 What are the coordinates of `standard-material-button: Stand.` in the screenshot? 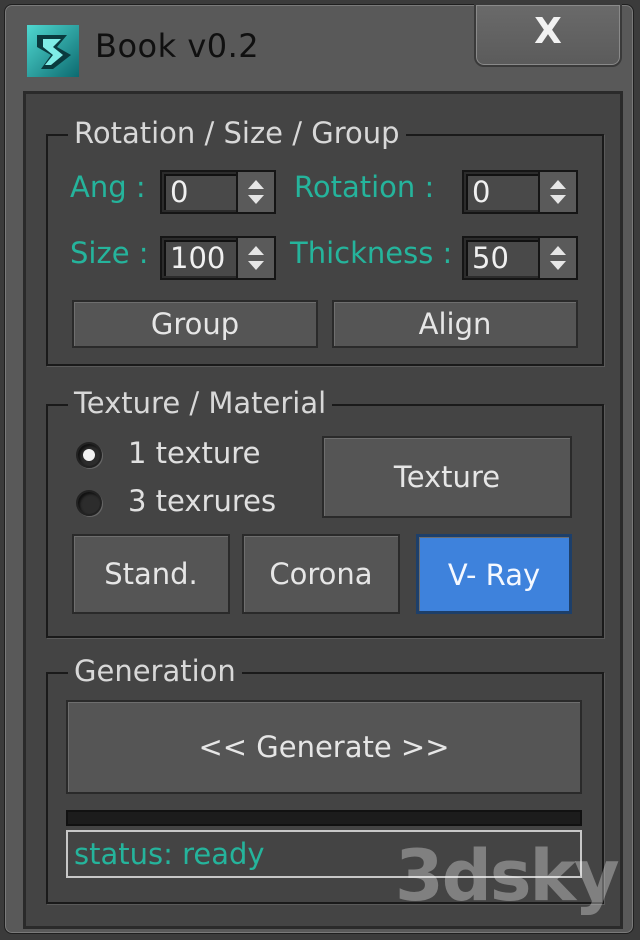 It's located at (151, 574).